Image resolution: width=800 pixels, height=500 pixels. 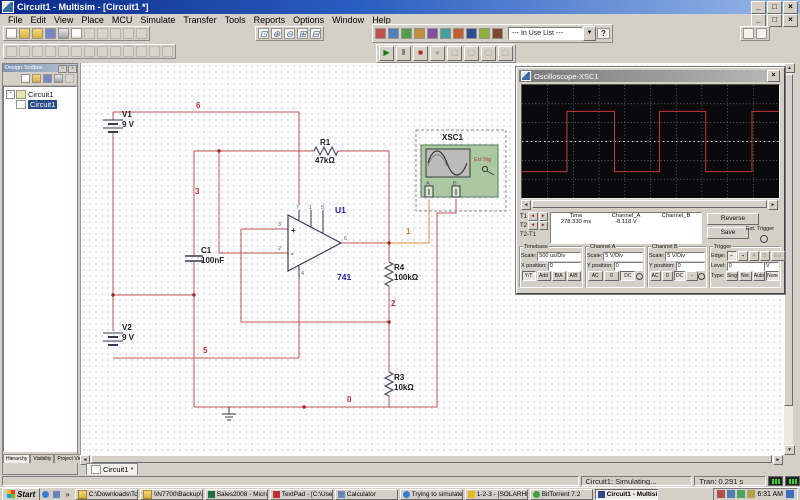 What do you see at coordinates (46, 494) in the screenshot?
I see `quick-launch-ie-icon` at bounding box center [46, 494].